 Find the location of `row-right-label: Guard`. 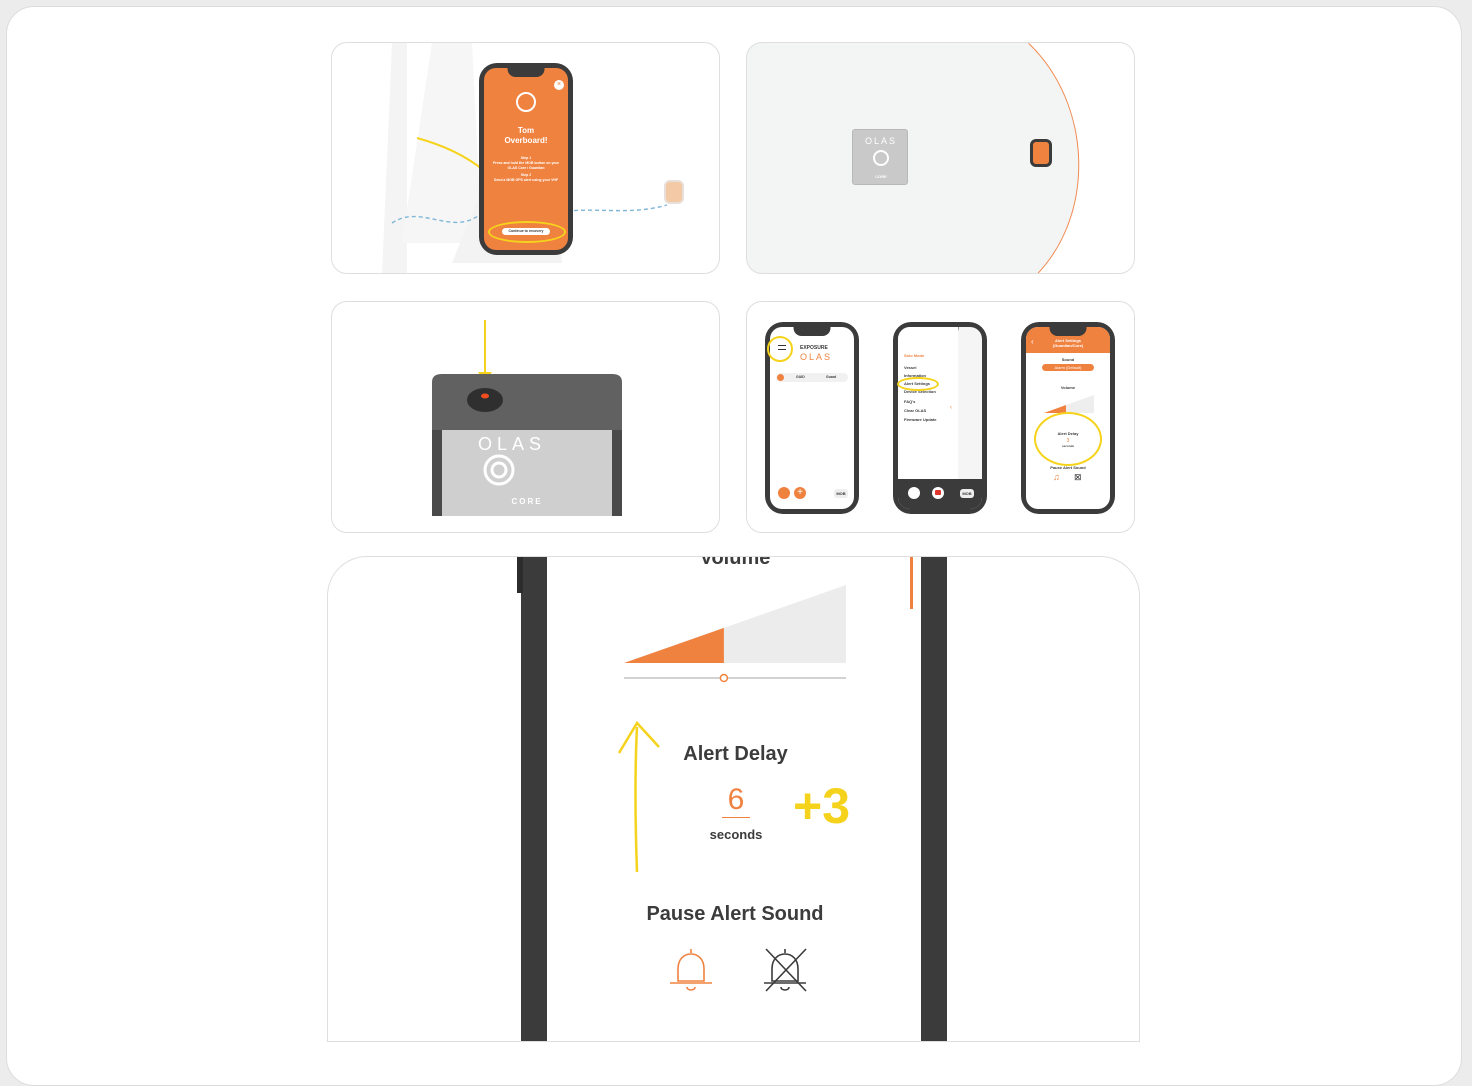

row-right-label: Guard is located at coordinates (831, 377).